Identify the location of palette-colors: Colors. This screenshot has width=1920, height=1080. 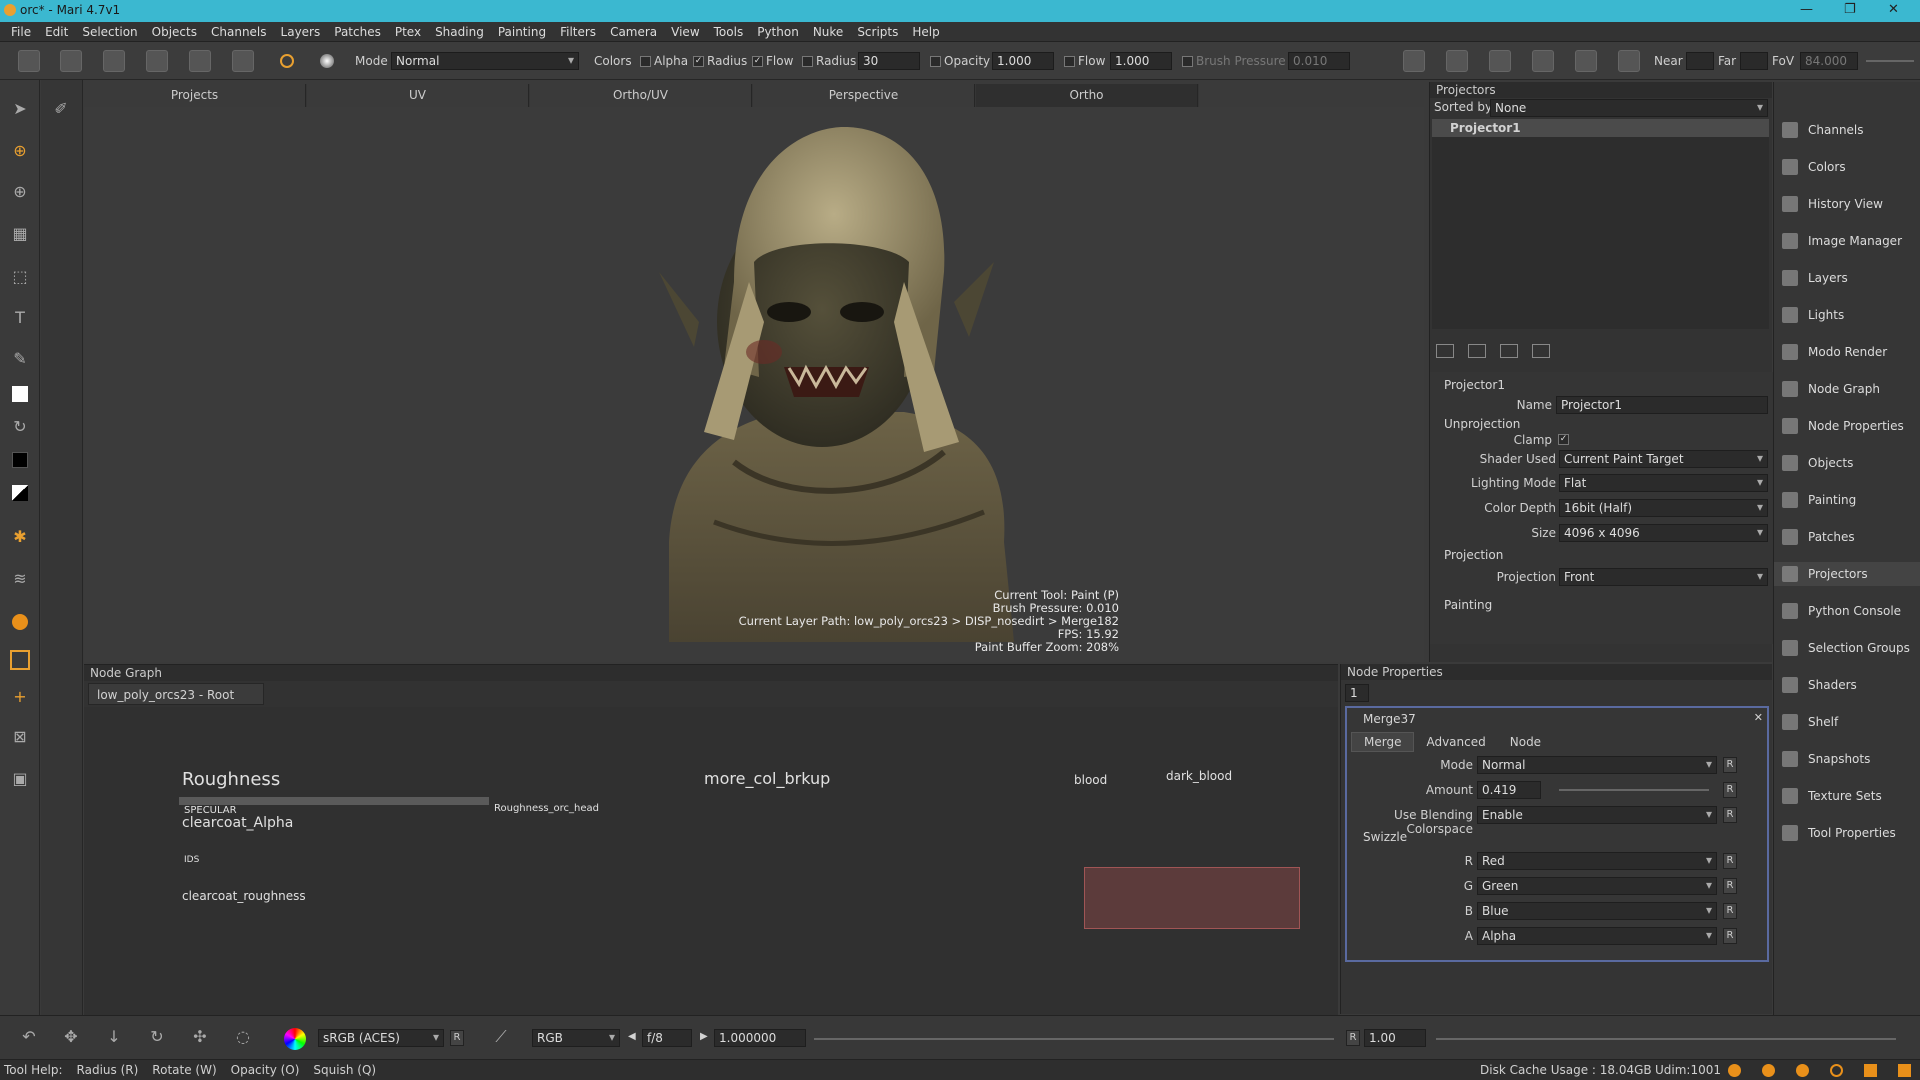
(1847, 167).